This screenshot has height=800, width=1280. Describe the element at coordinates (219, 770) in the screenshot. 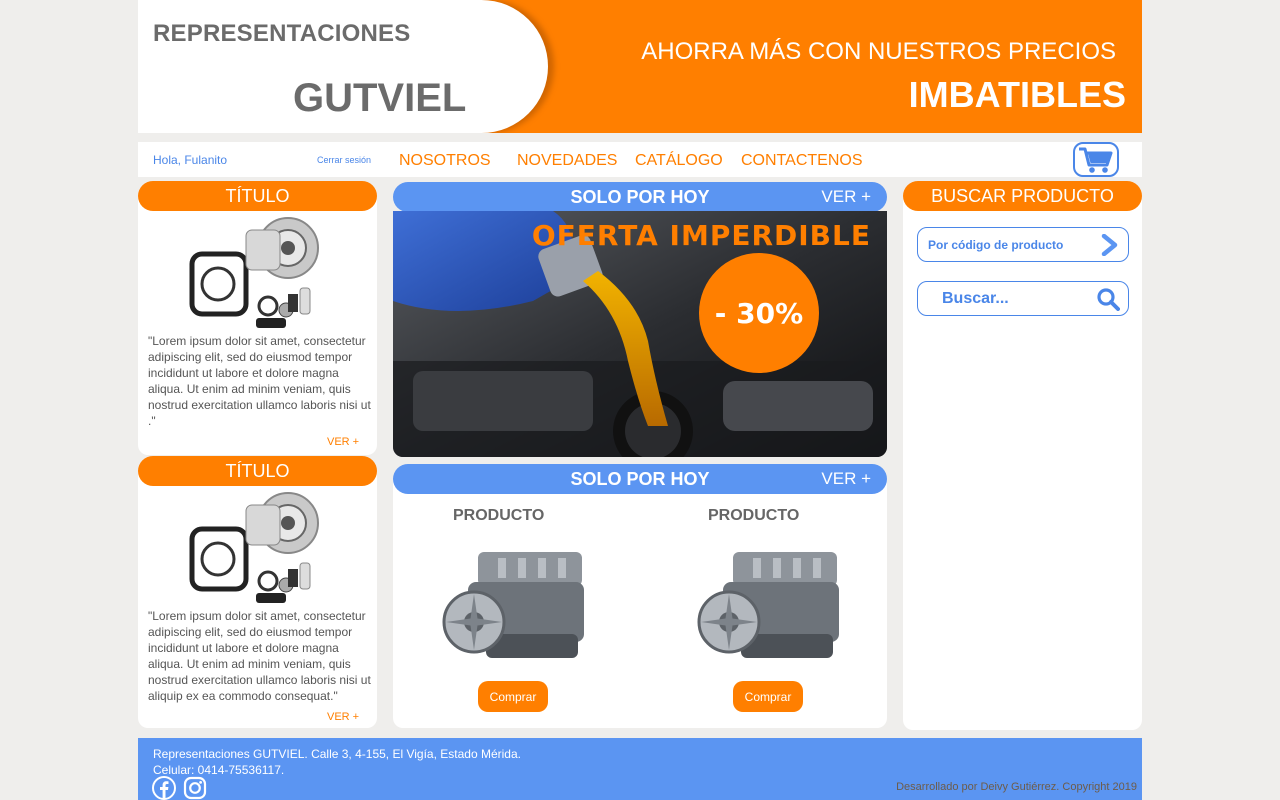

I see `footer-phone: Celular: 0414-75536117.` at that location.